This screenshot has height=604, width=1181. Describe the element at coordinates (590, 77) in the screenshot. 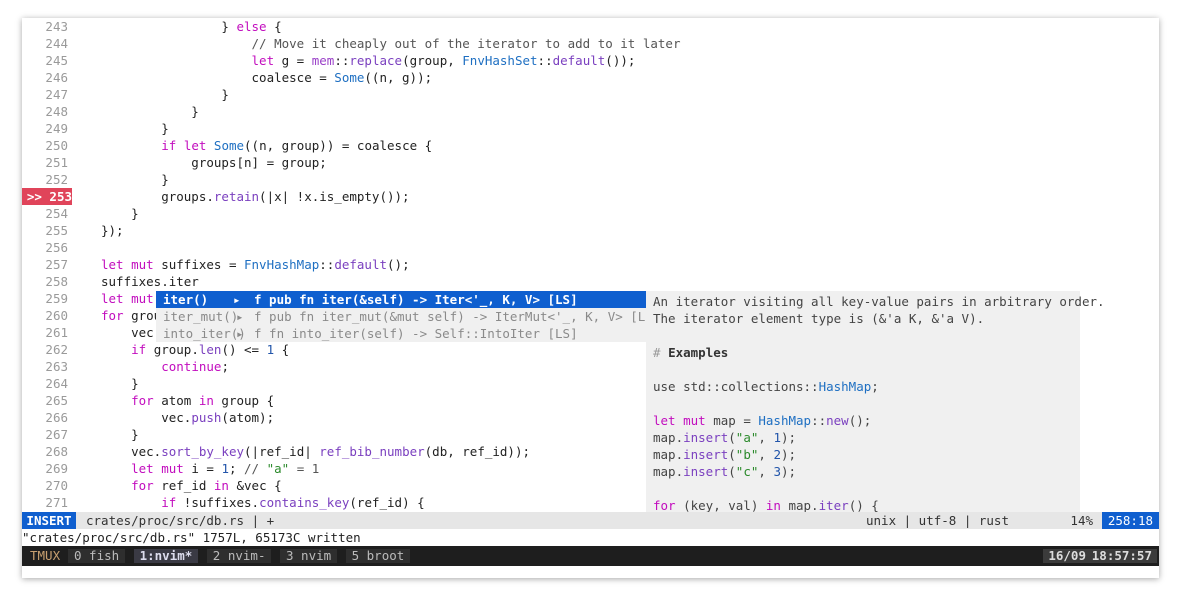

I see `code-line: 246 coalesce = Some((n, g));` at that location.